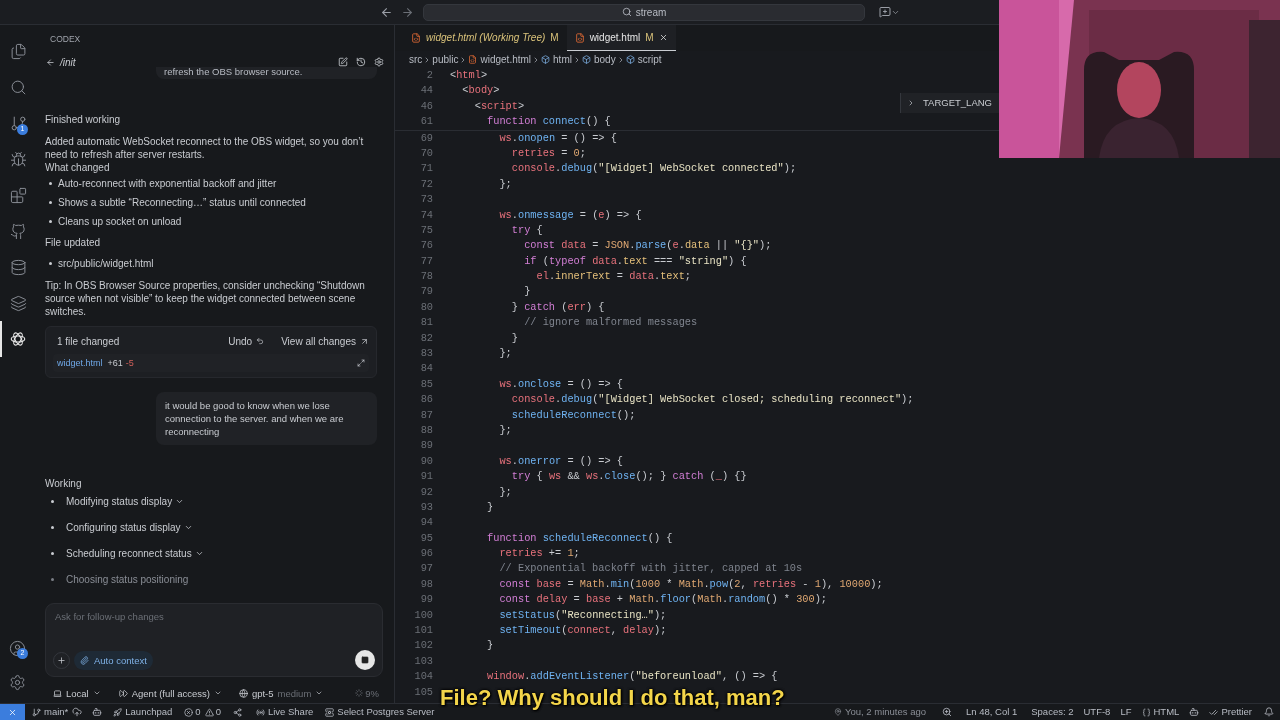 This screenshot has height=720, width=1280. I want to click on bullet-icon, so click(50, 202).